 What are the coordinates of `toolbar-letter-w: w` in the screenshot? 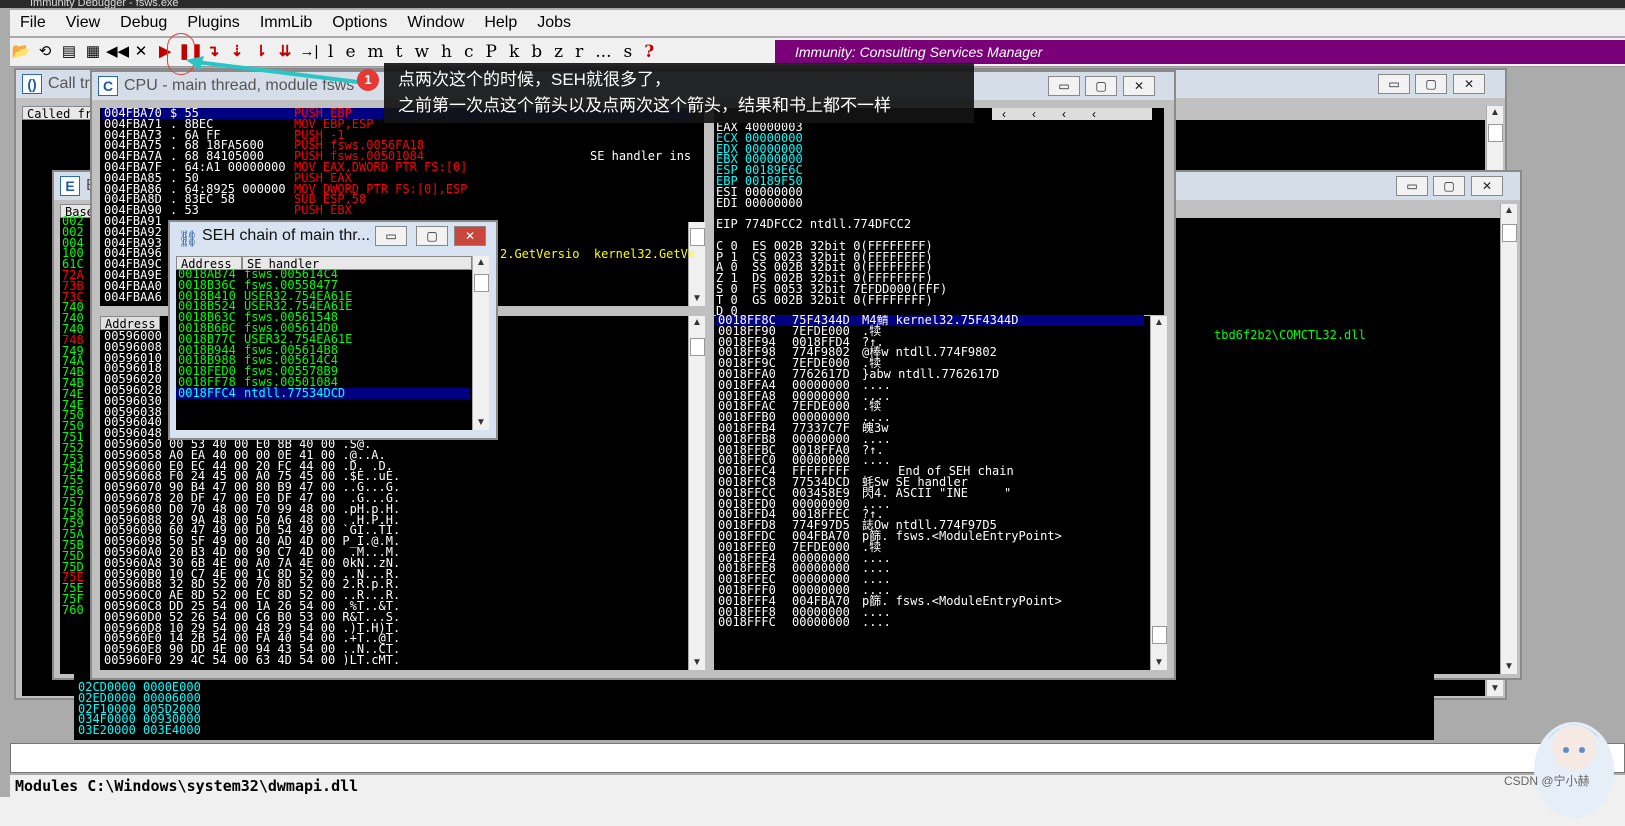 It's located at (421, 52).